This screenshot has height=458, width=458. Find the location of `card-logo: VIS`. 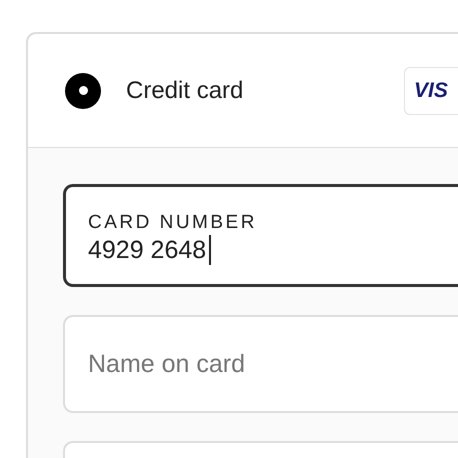

card-logo: VIS is located at coordinates (431, 90).